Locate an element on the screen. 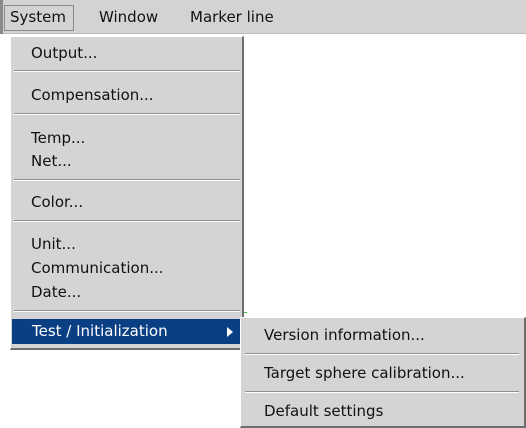 Image resolution: width=526 pixels, height=428 pixels. chevron-right-icon is located at coordinates (230, 332).